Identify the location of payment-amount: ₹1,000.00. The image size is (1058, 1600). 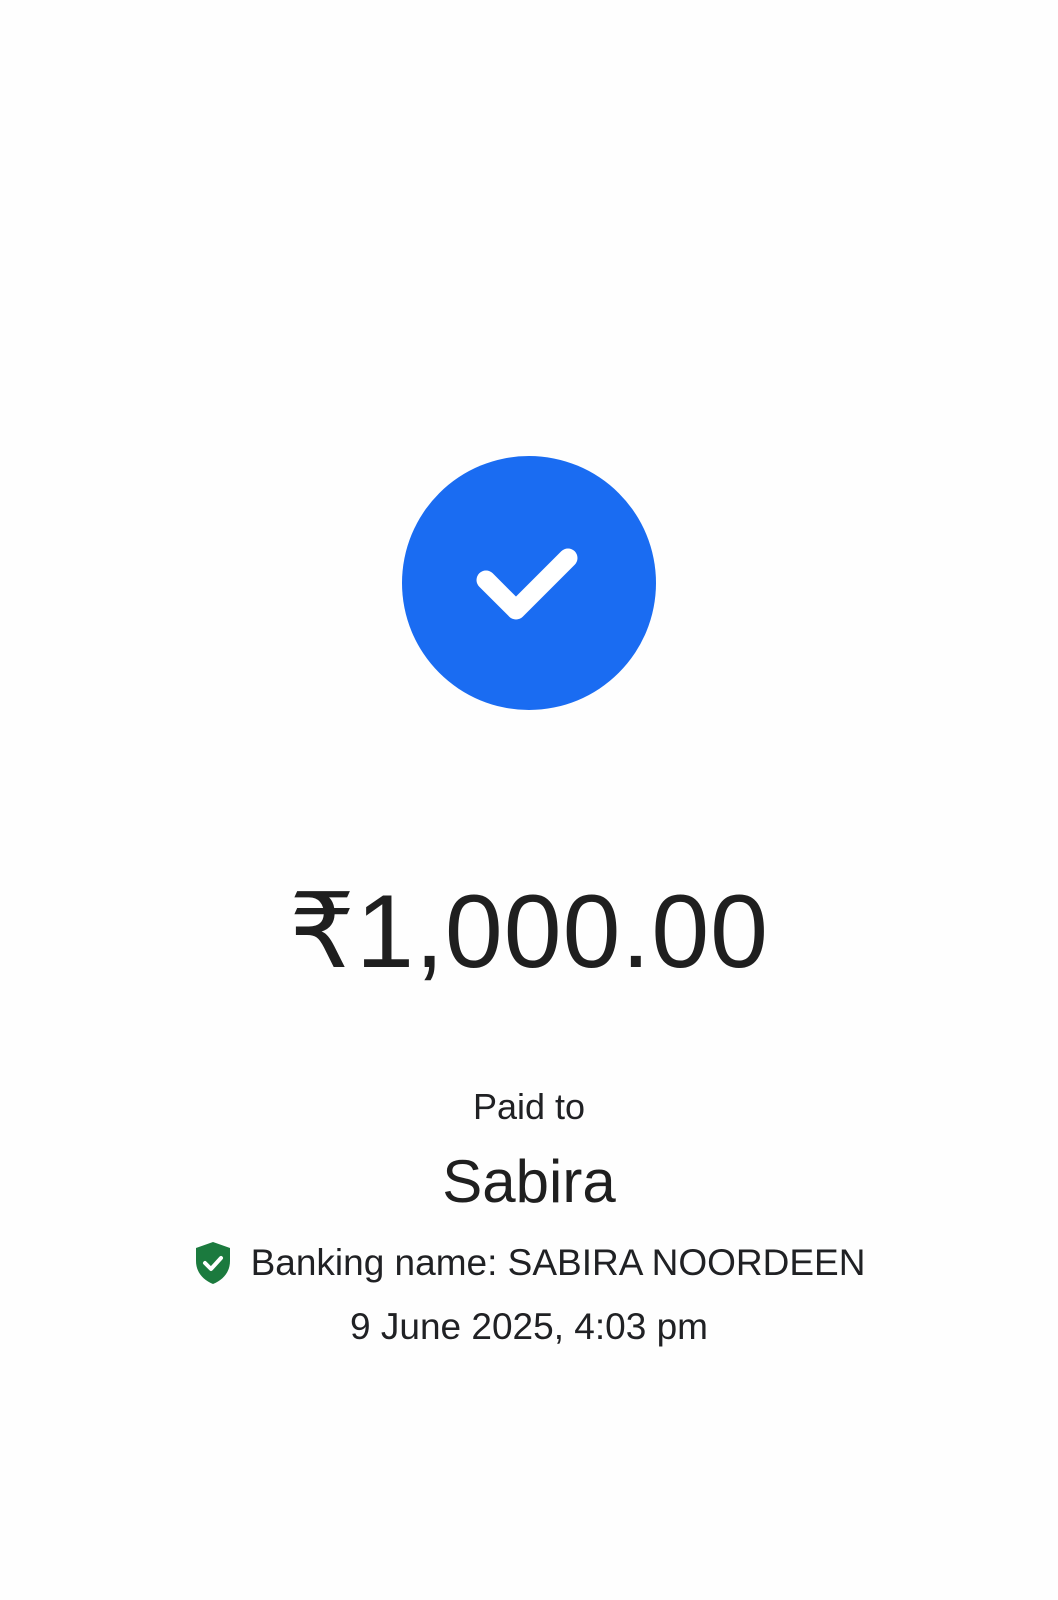
(529, 932).